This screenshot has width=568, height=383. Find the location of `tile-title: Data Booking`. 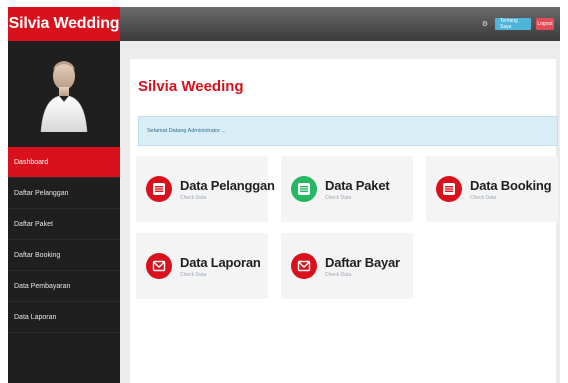

tile-title: Data Booking is located at coordinates (511, 185).